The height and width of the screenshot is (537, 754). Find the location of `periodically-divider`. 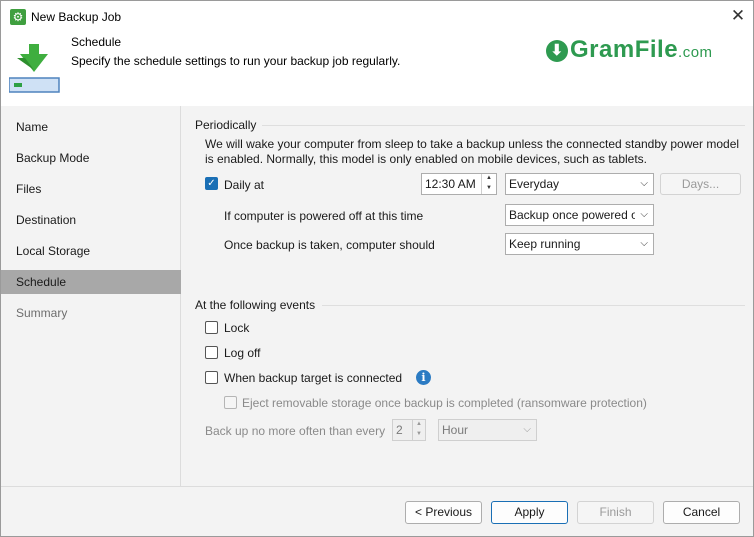

periodically-divider is located at coordinates (503, 125).